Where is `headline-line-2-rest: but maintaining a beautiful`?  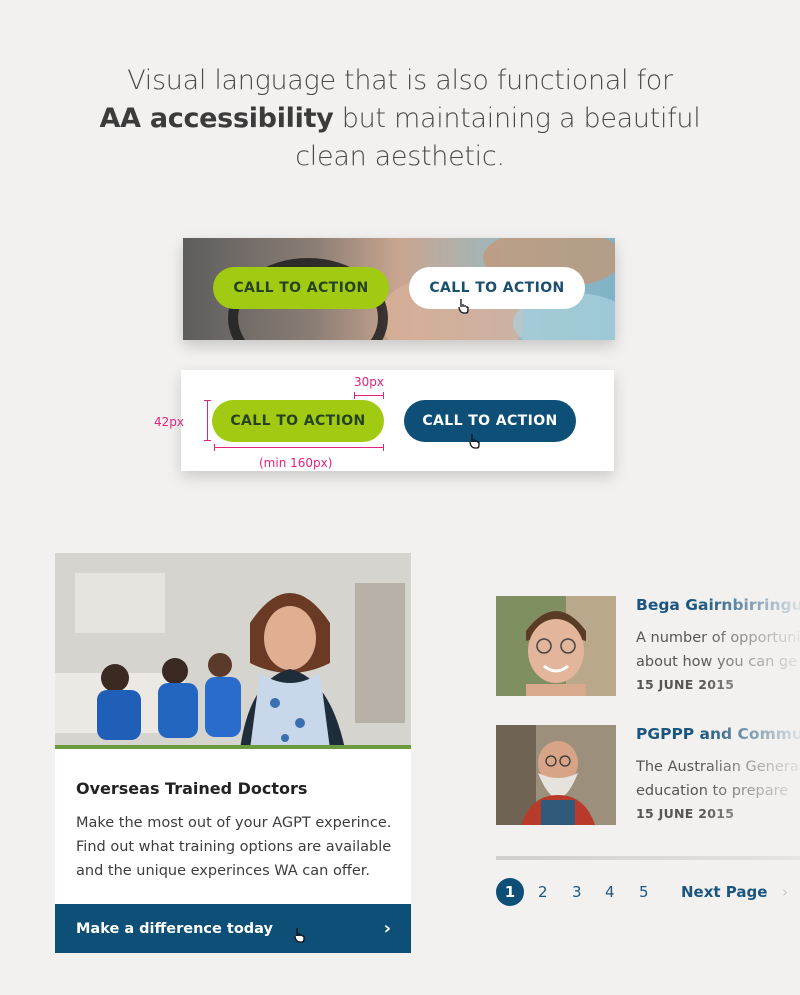
headline-line-2-rest: but maintaining a beautiful is located at coordinates (517, 118).